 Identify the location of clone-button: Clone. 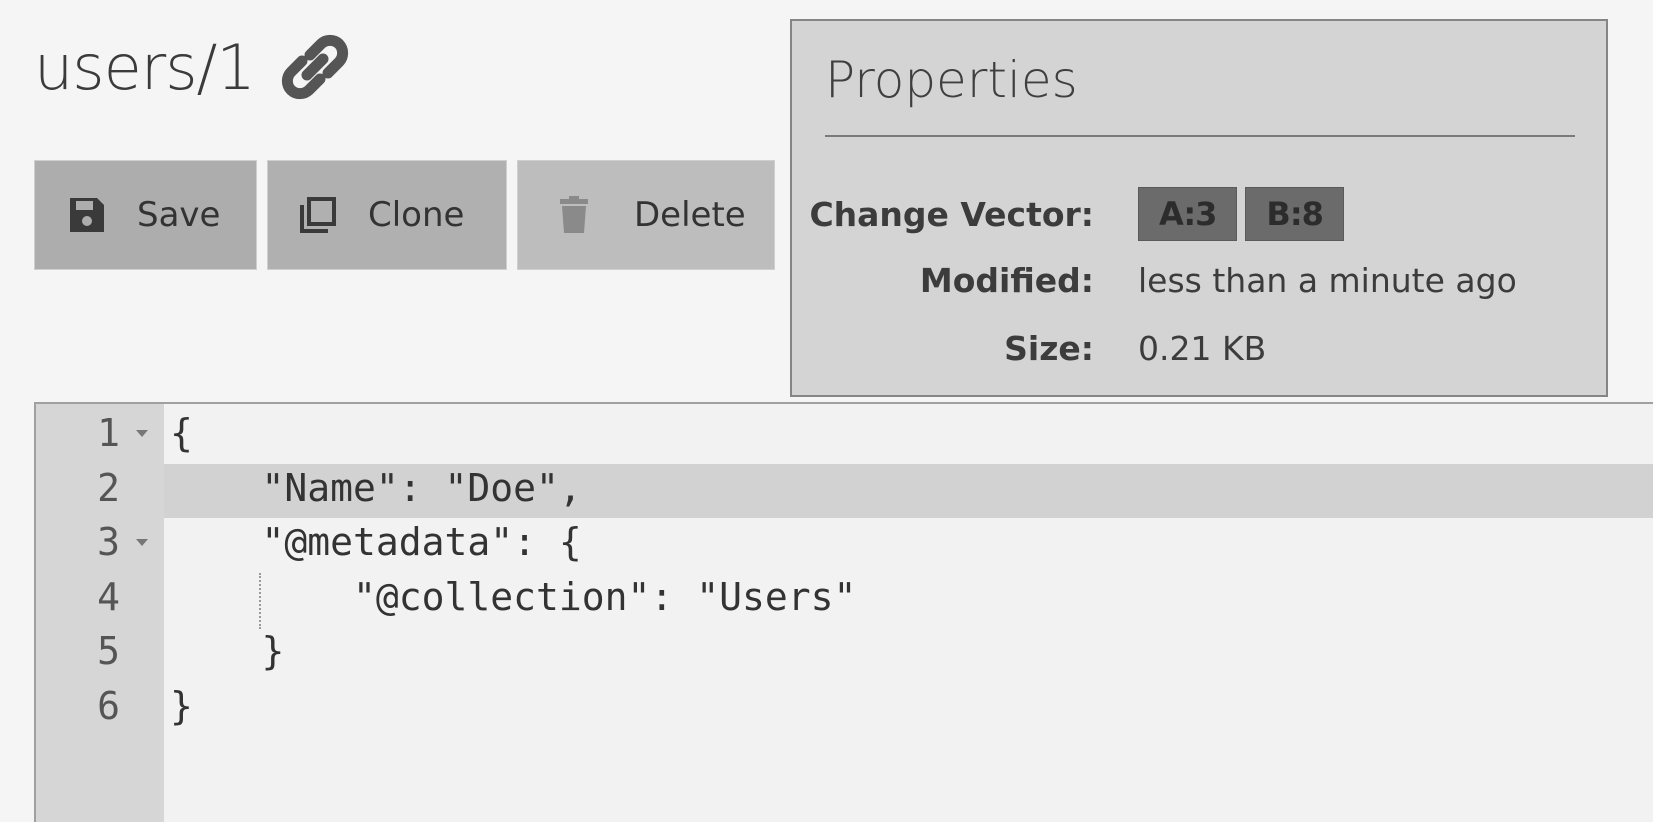
(387, 215).